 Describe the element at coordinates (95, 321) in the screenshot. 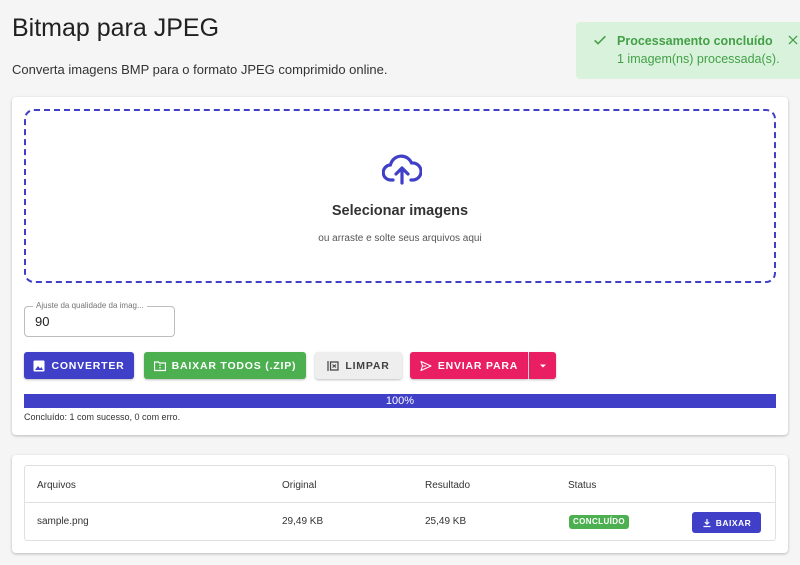

I see `quality-input` at that location.